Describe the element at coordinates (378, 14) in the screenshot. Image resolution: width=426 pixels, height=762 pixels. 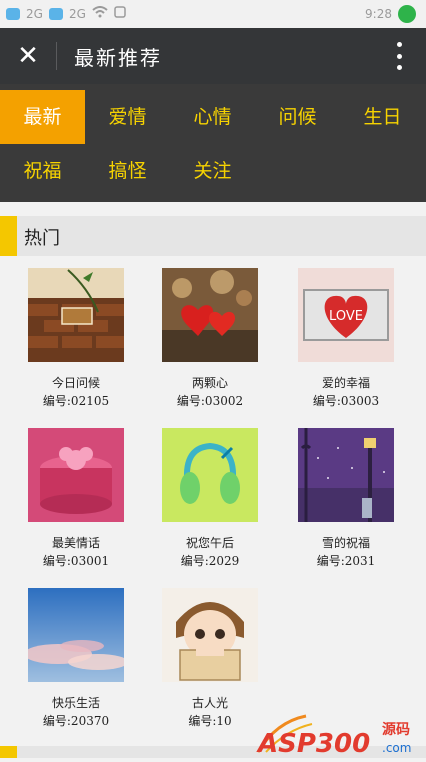
I see `clock: 9:28` at that location.